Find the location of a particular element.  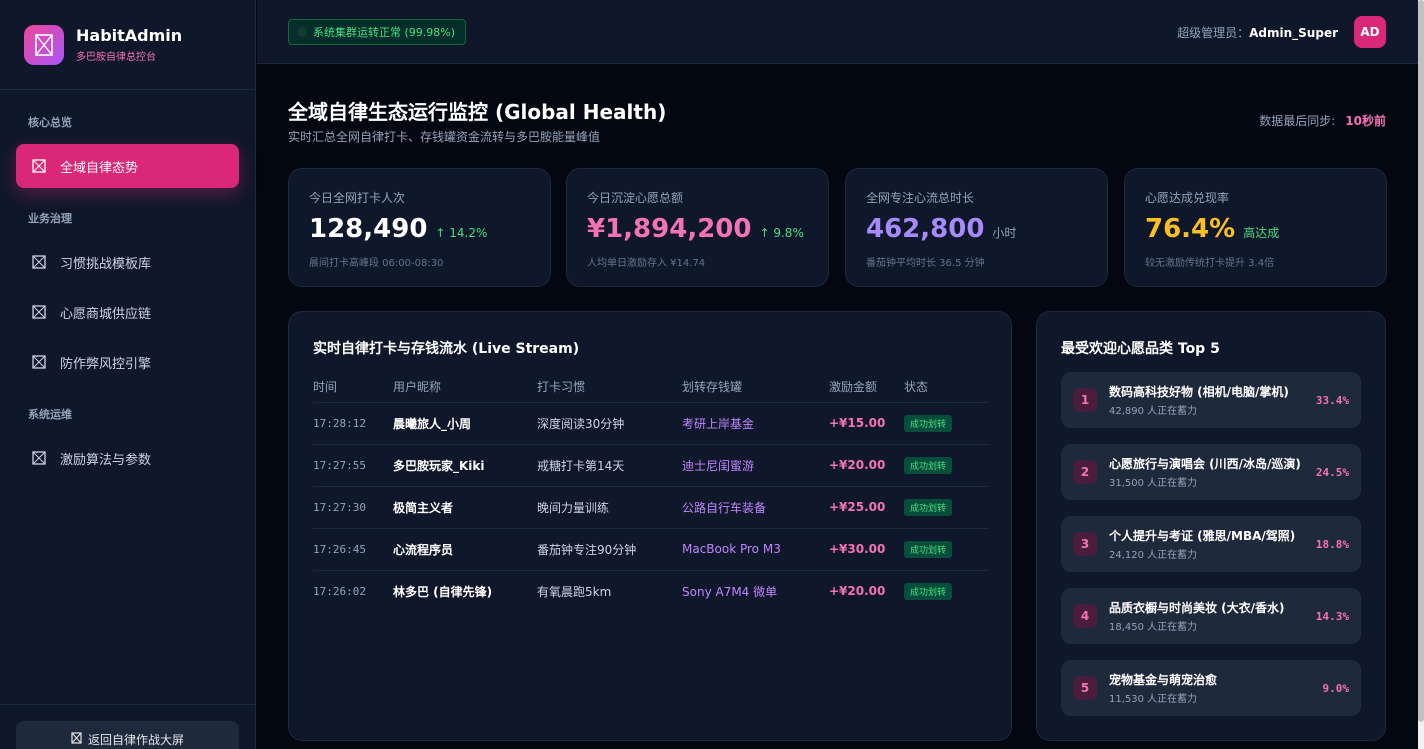

sidebar-item-label: 习惯挑战模板库 is located at coordinates (106, 264).